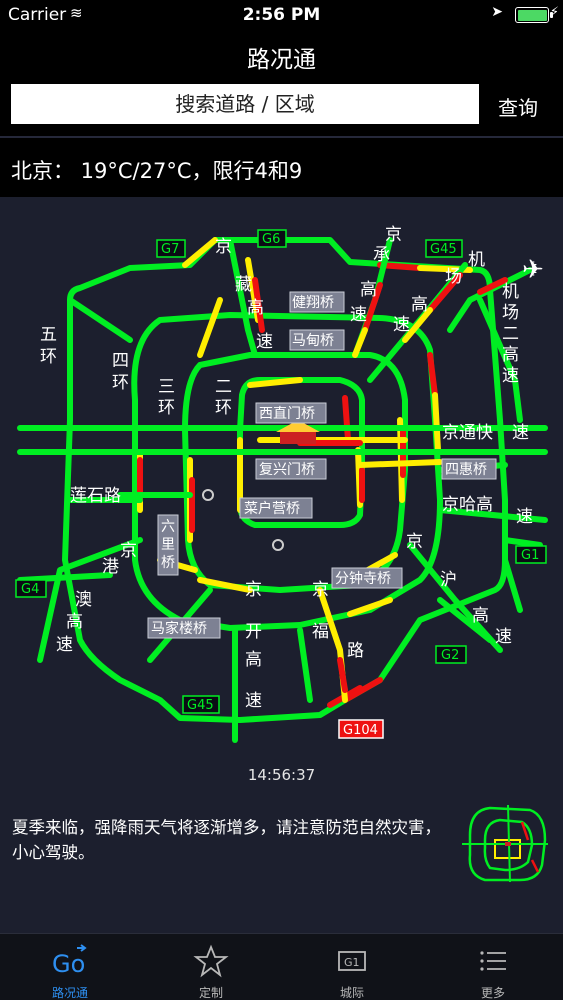 Image resolution: width=563 pixels, height=1000 pixels. I want to click on svg-text: 澳, so click(83, 600).